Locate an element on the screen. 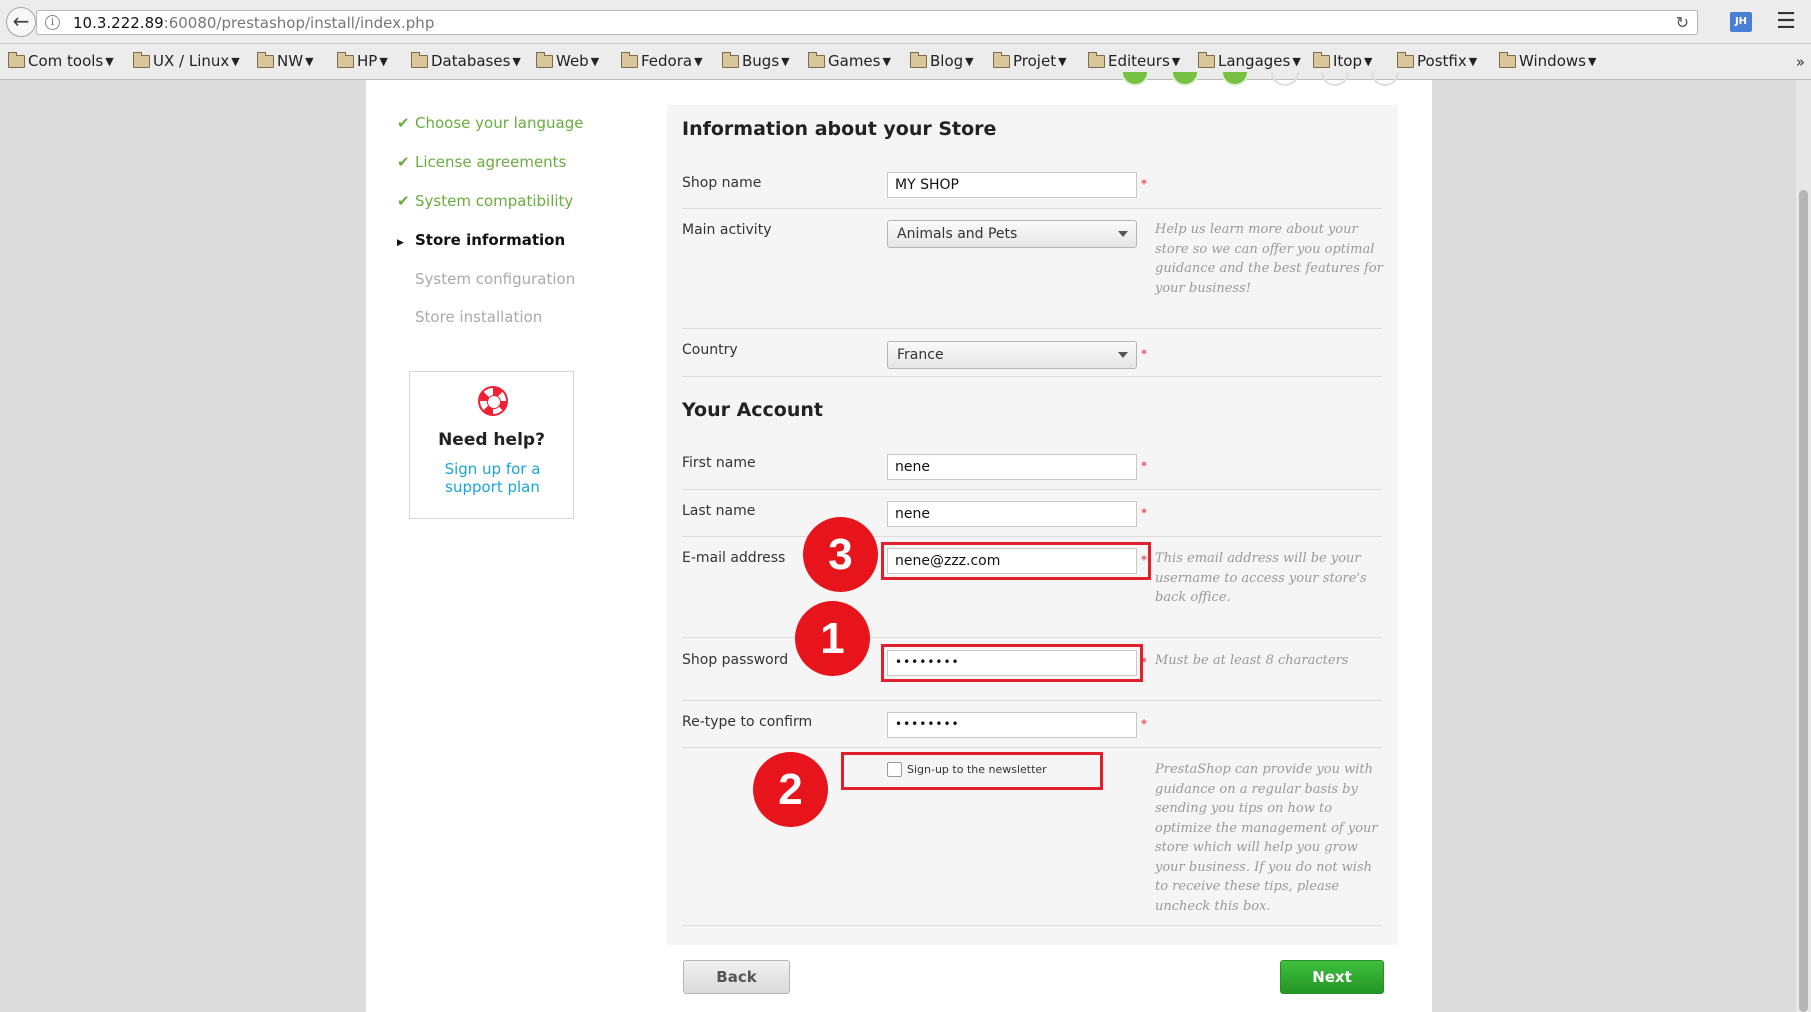 This screenshot has width=1811, height=1012. hamburger-menu-icon: ☰ is located at coordinates (1786, 22).